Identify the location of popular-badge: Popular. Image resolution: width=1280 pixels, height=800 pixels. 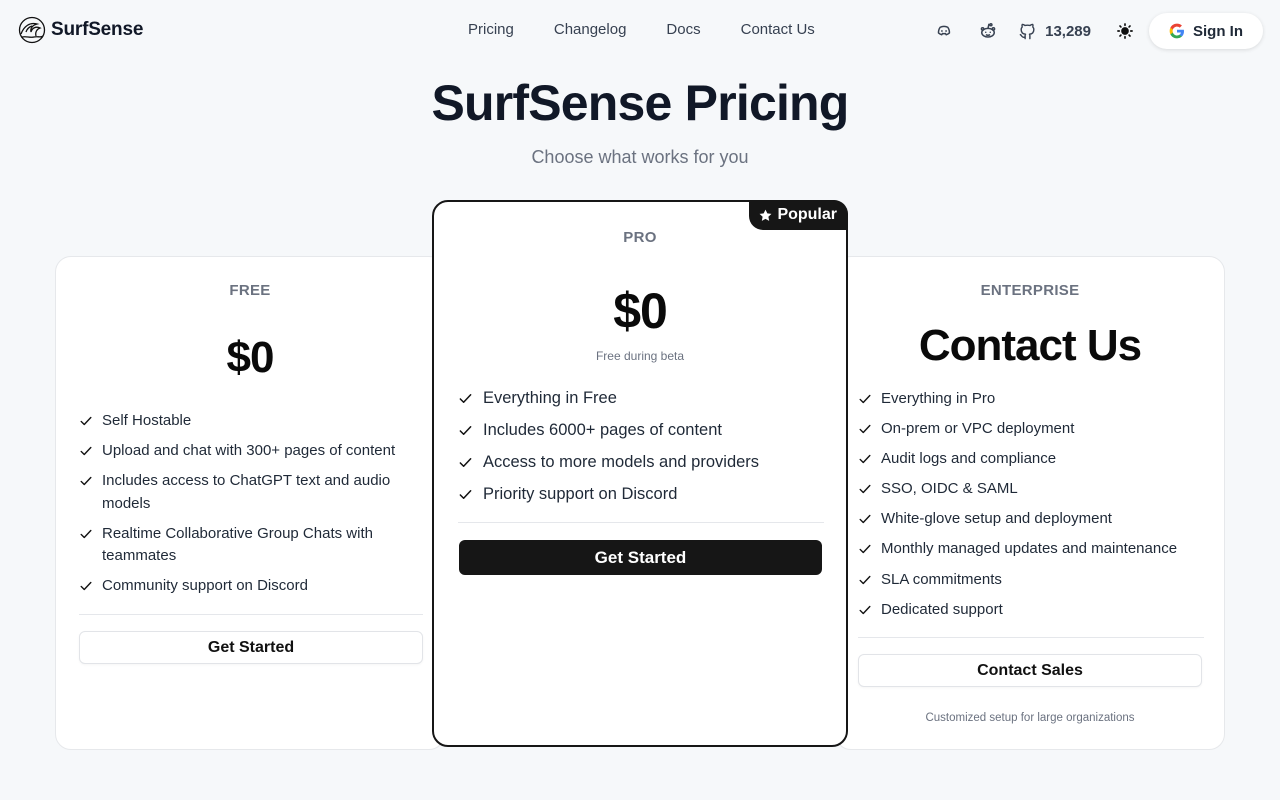
(798, 215).